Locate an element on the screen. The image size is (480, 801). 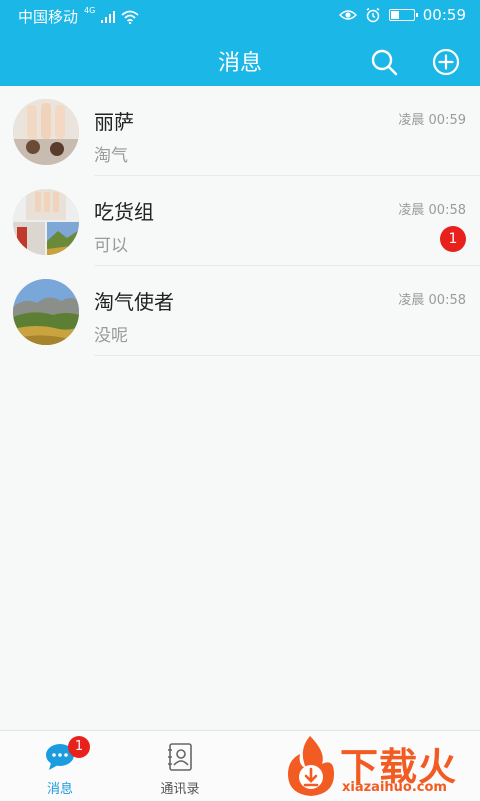
photo-avatar-landscape is located at coordinates (46, 312).